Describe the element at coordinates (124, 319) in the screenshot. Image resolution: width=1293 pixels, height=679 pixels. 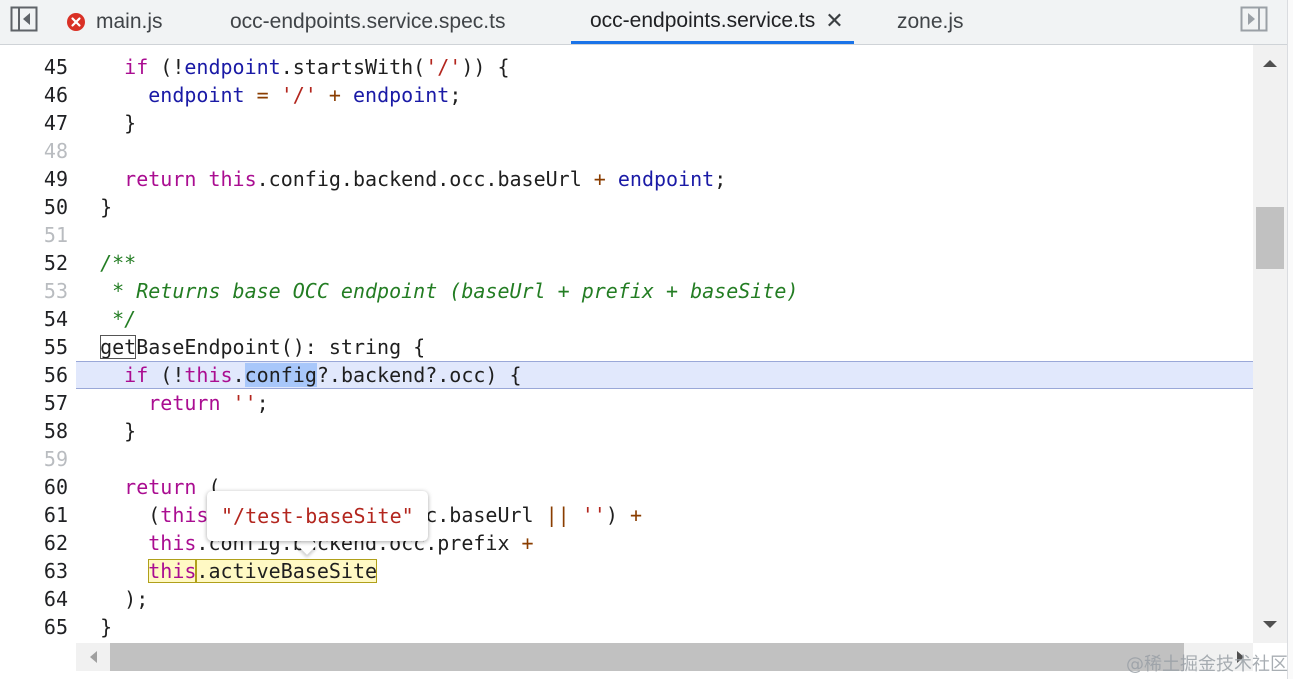
I see `code-comment: */` at that location.